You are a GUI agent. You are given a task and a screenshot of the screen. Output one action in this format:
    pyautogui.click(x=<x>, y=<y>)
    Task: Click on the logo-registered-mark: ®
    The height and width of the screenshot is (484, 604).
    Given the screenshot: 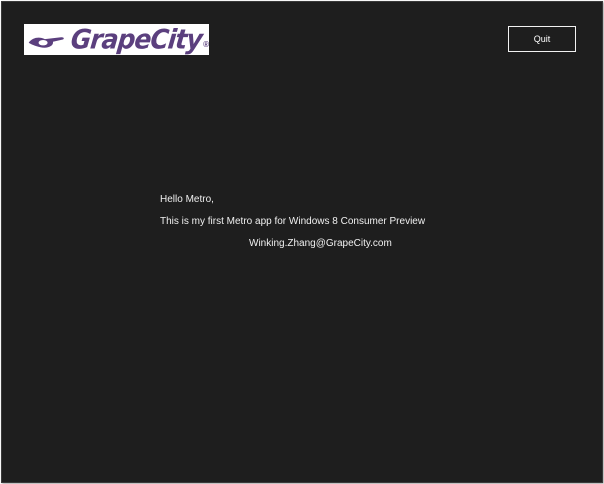 What is the action you would take?
    pyautogui.click(x=206, y=44)
    